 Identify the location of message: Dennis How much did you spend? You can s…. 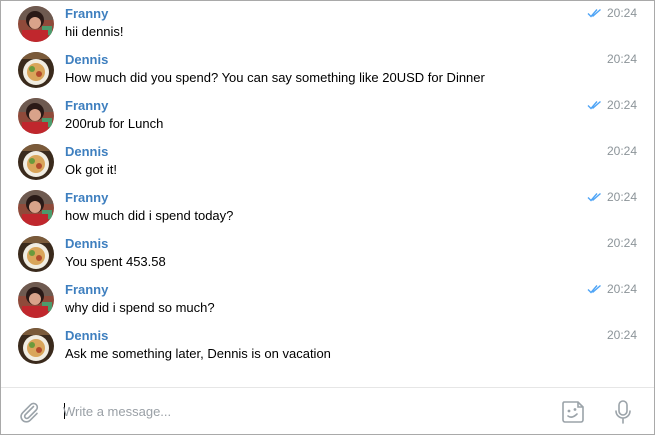
(327, 70).